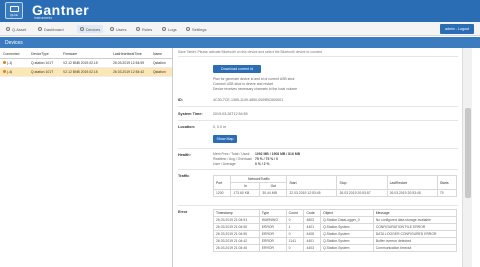 The image size is (480, 267). What do you see at coordinates (412, 182) in the screenshot?
I see `column-header: LastRestart` at bounding box center [412, 182].